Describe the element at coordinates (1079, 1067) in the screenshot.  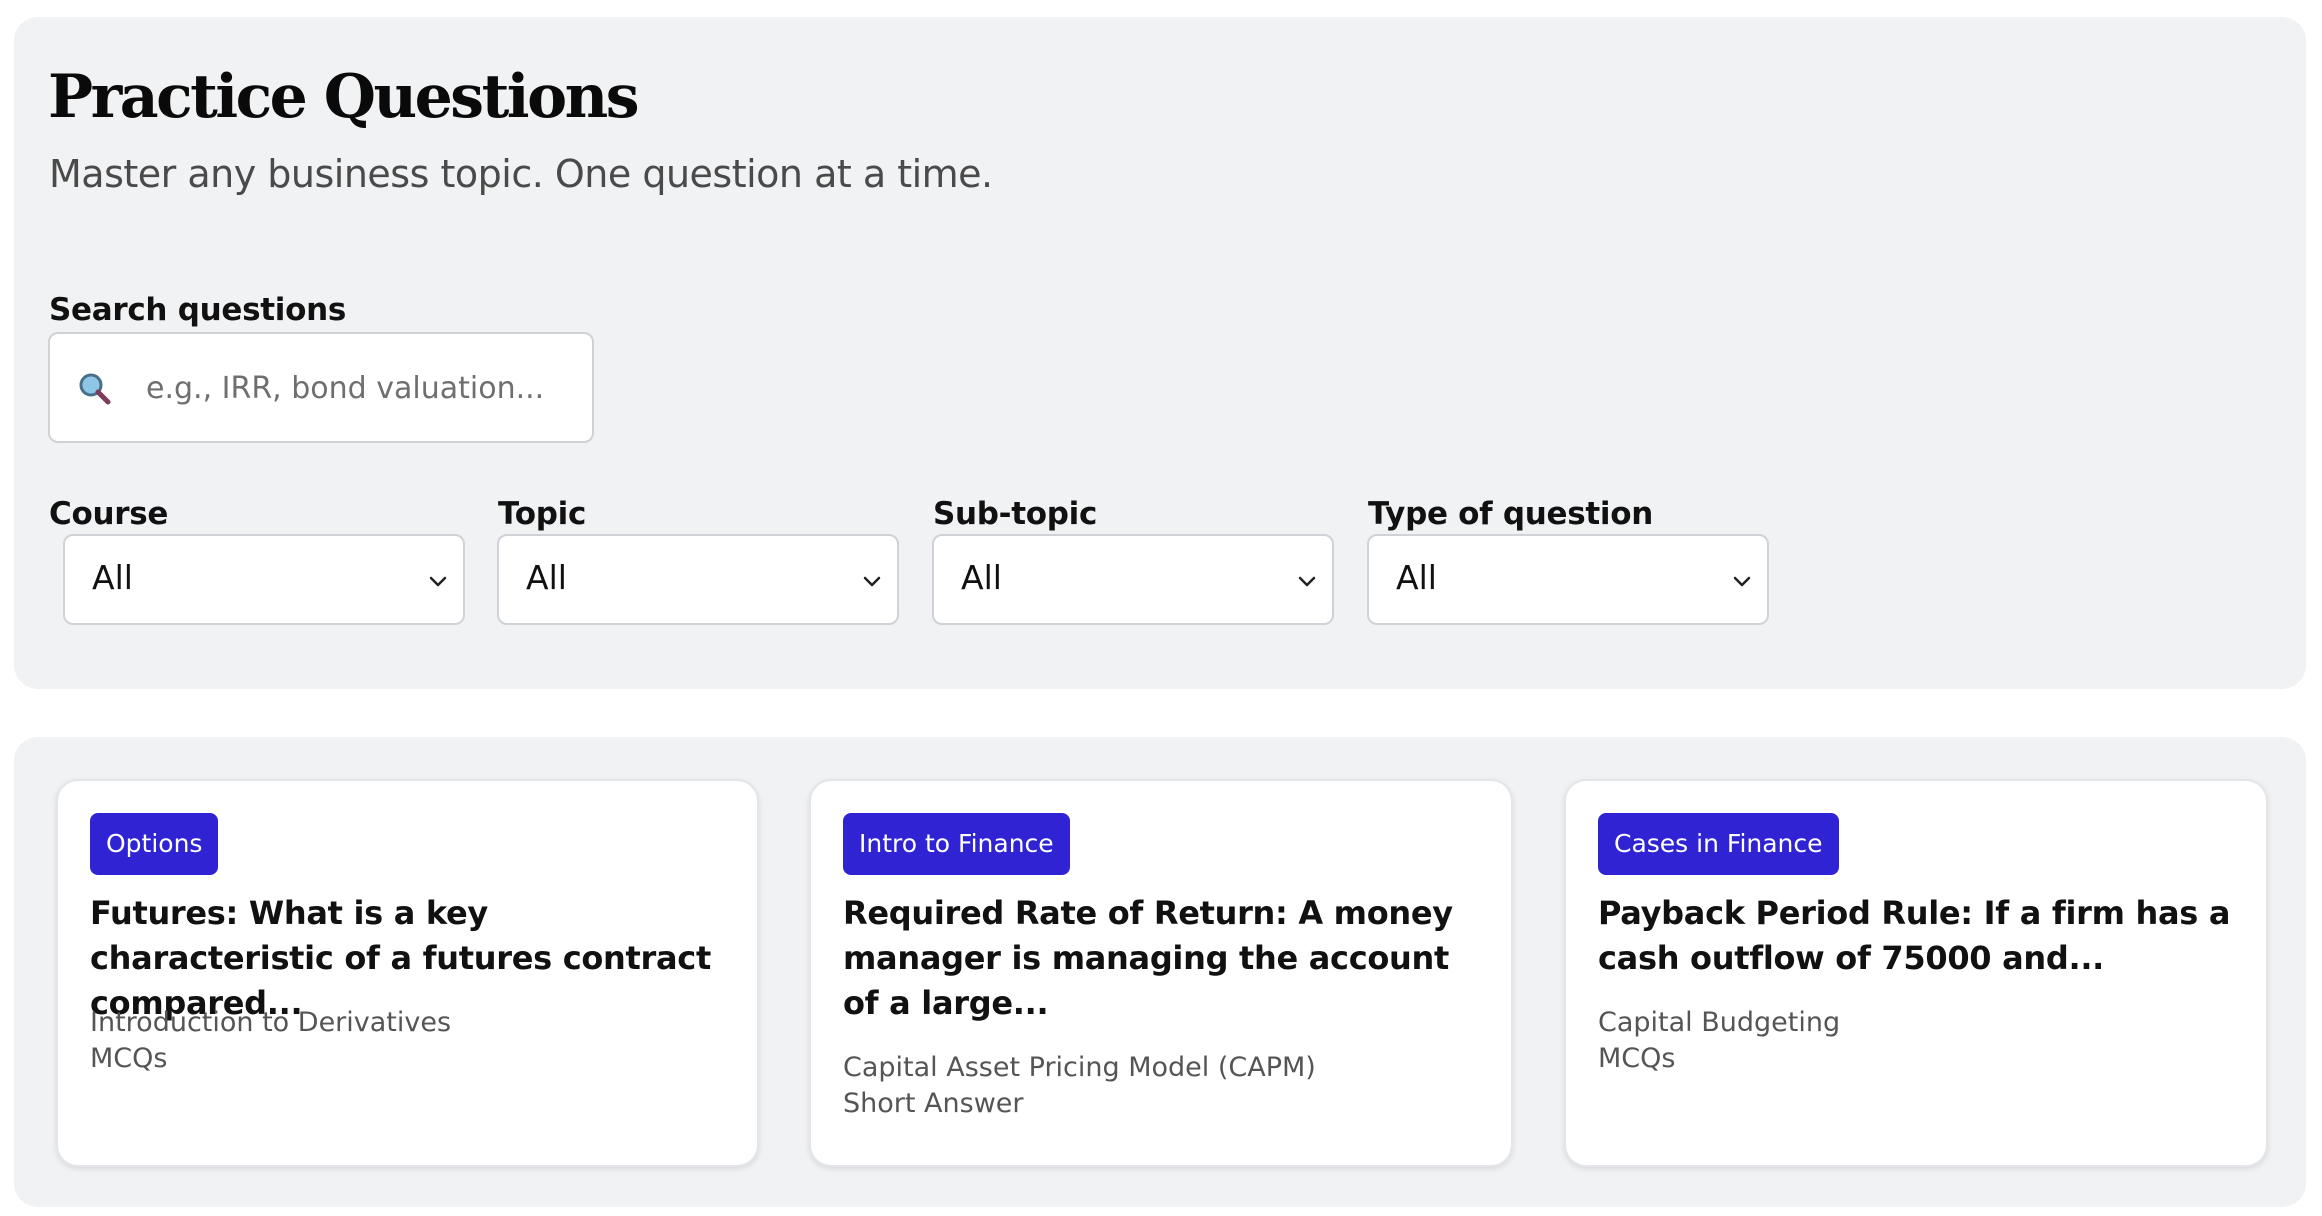
I see `question-subtopic: Capital Asset Pricing Model (CAPM)` at that location.